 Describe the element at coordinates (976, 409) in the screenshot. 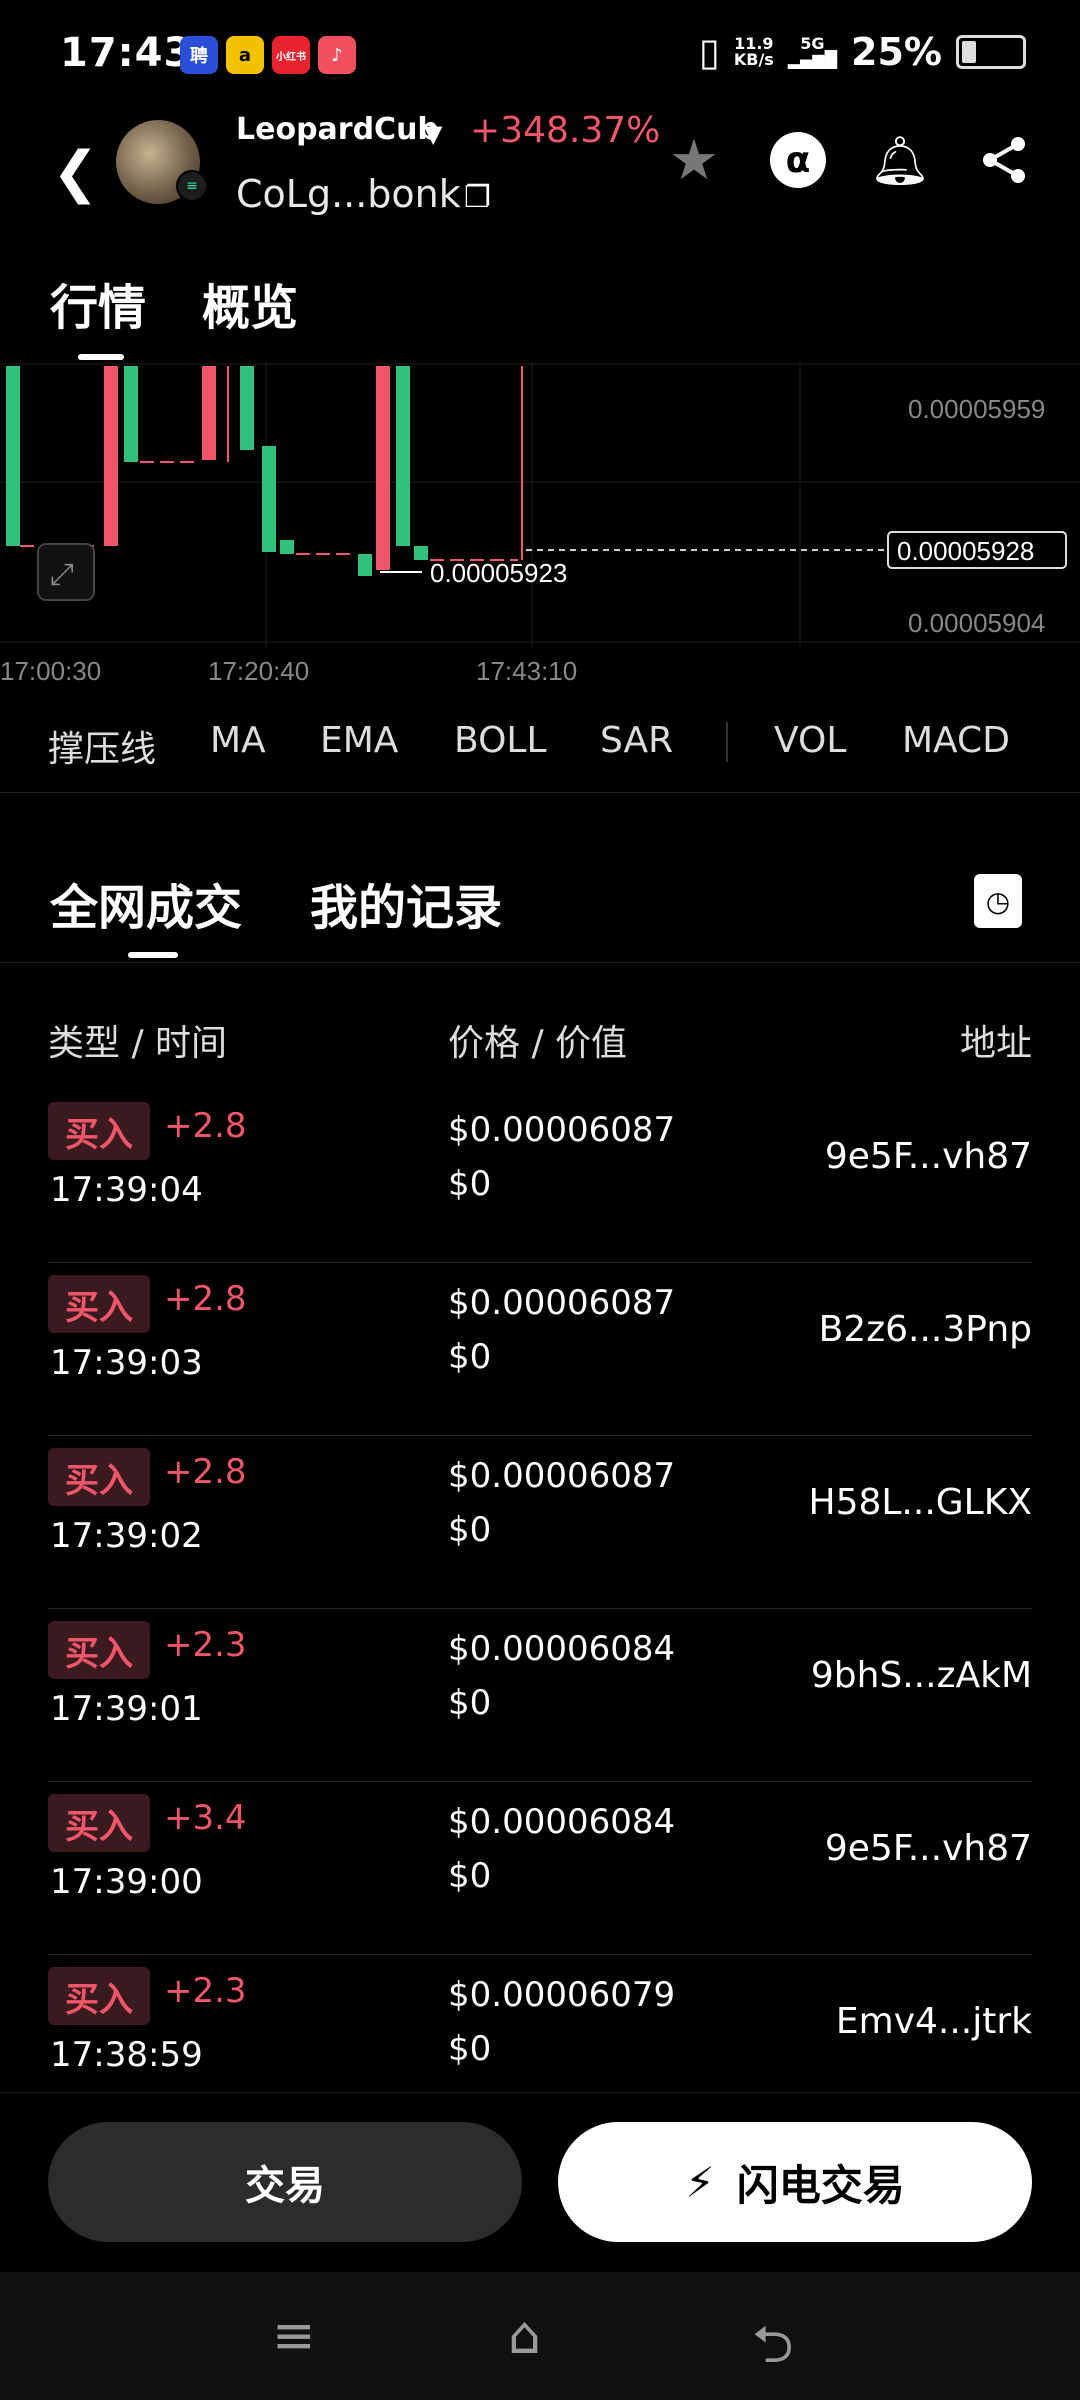

I see `price-axis-label: 0.00005959` at that location.